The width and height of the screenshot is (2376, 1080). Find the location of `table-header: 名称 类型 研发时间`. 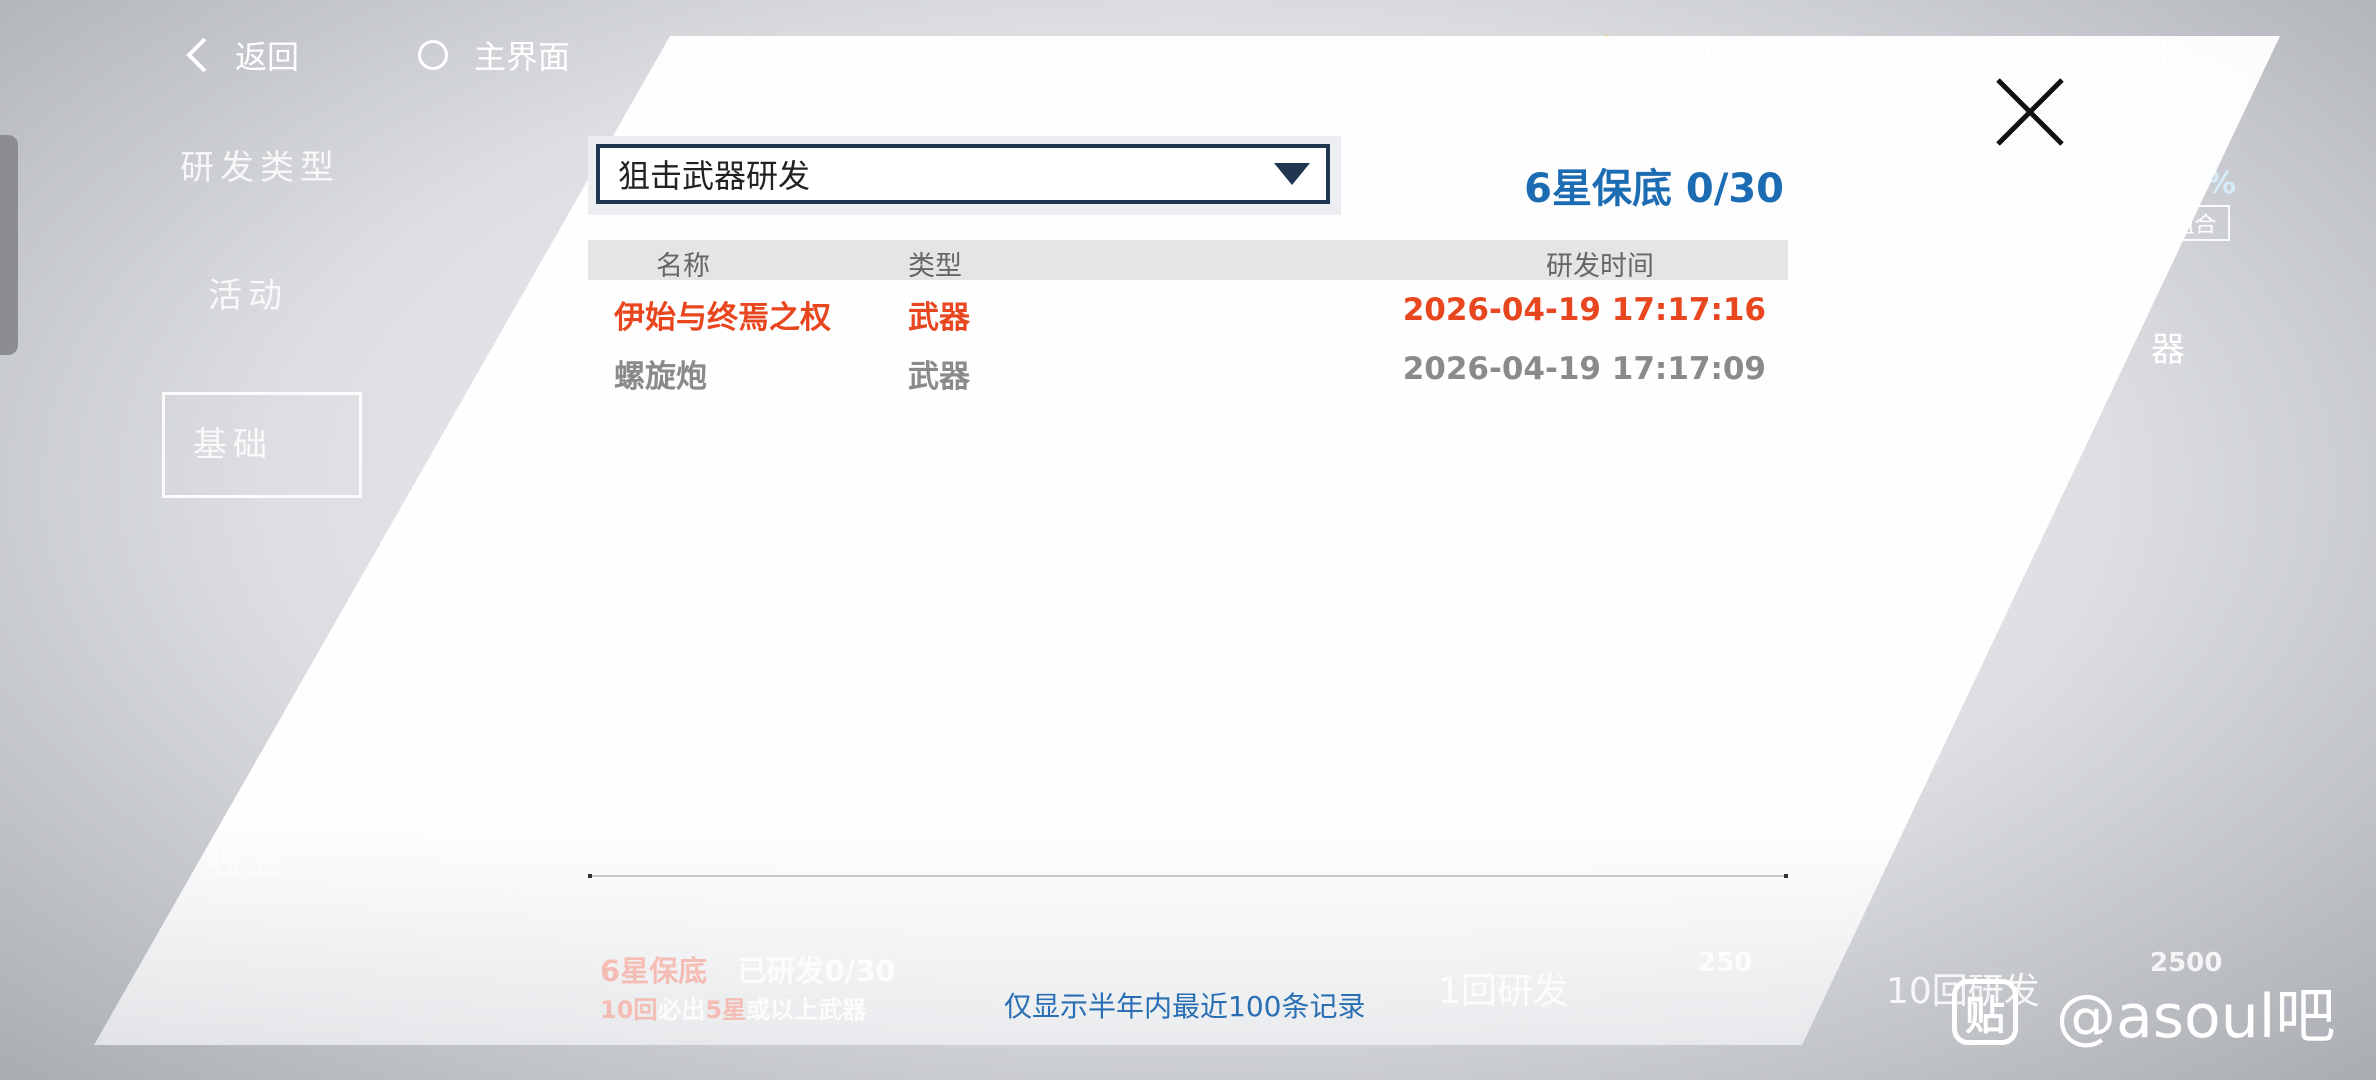

table-header: 名称 类型 研发时间 is located at coordinates (1188, 261).